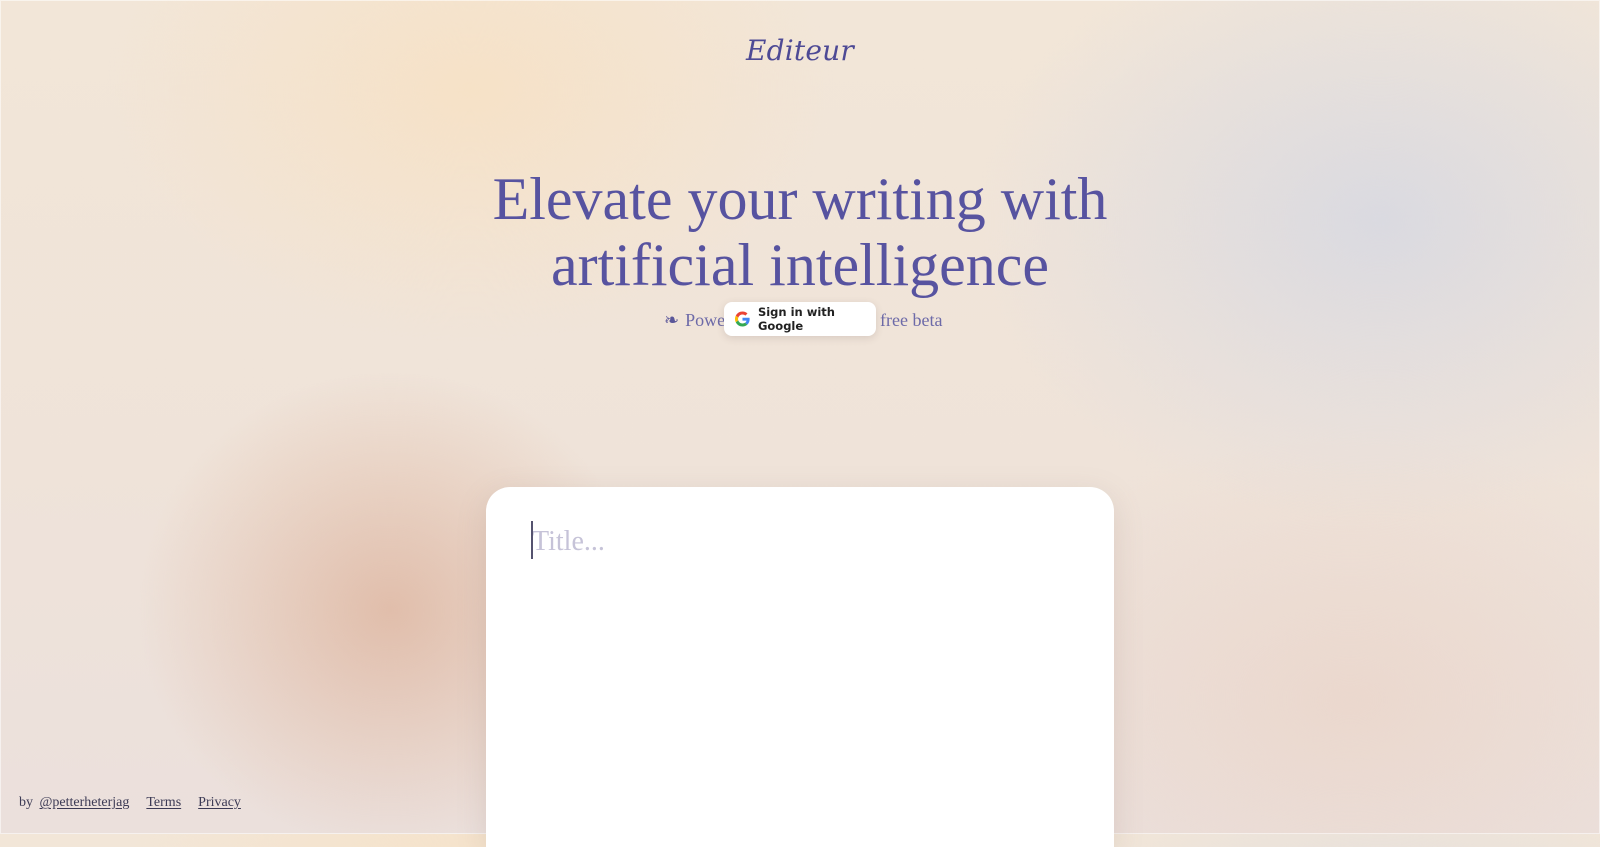  What do you see at coordinates (85, 802) in the screenshot?
I see `author-link: @petterheterjag` at bounding box center [85, 802].